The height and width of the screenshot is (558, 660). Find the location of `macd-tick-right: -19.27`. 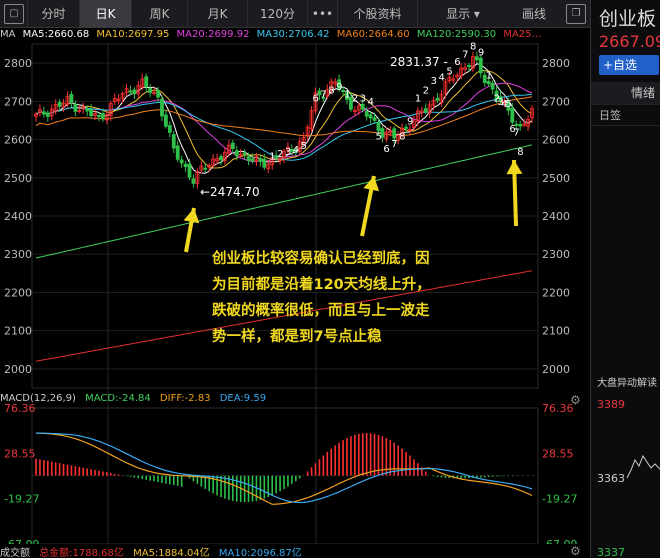

macd-tick-right: -19.27 is located at coordinates (559, 499).